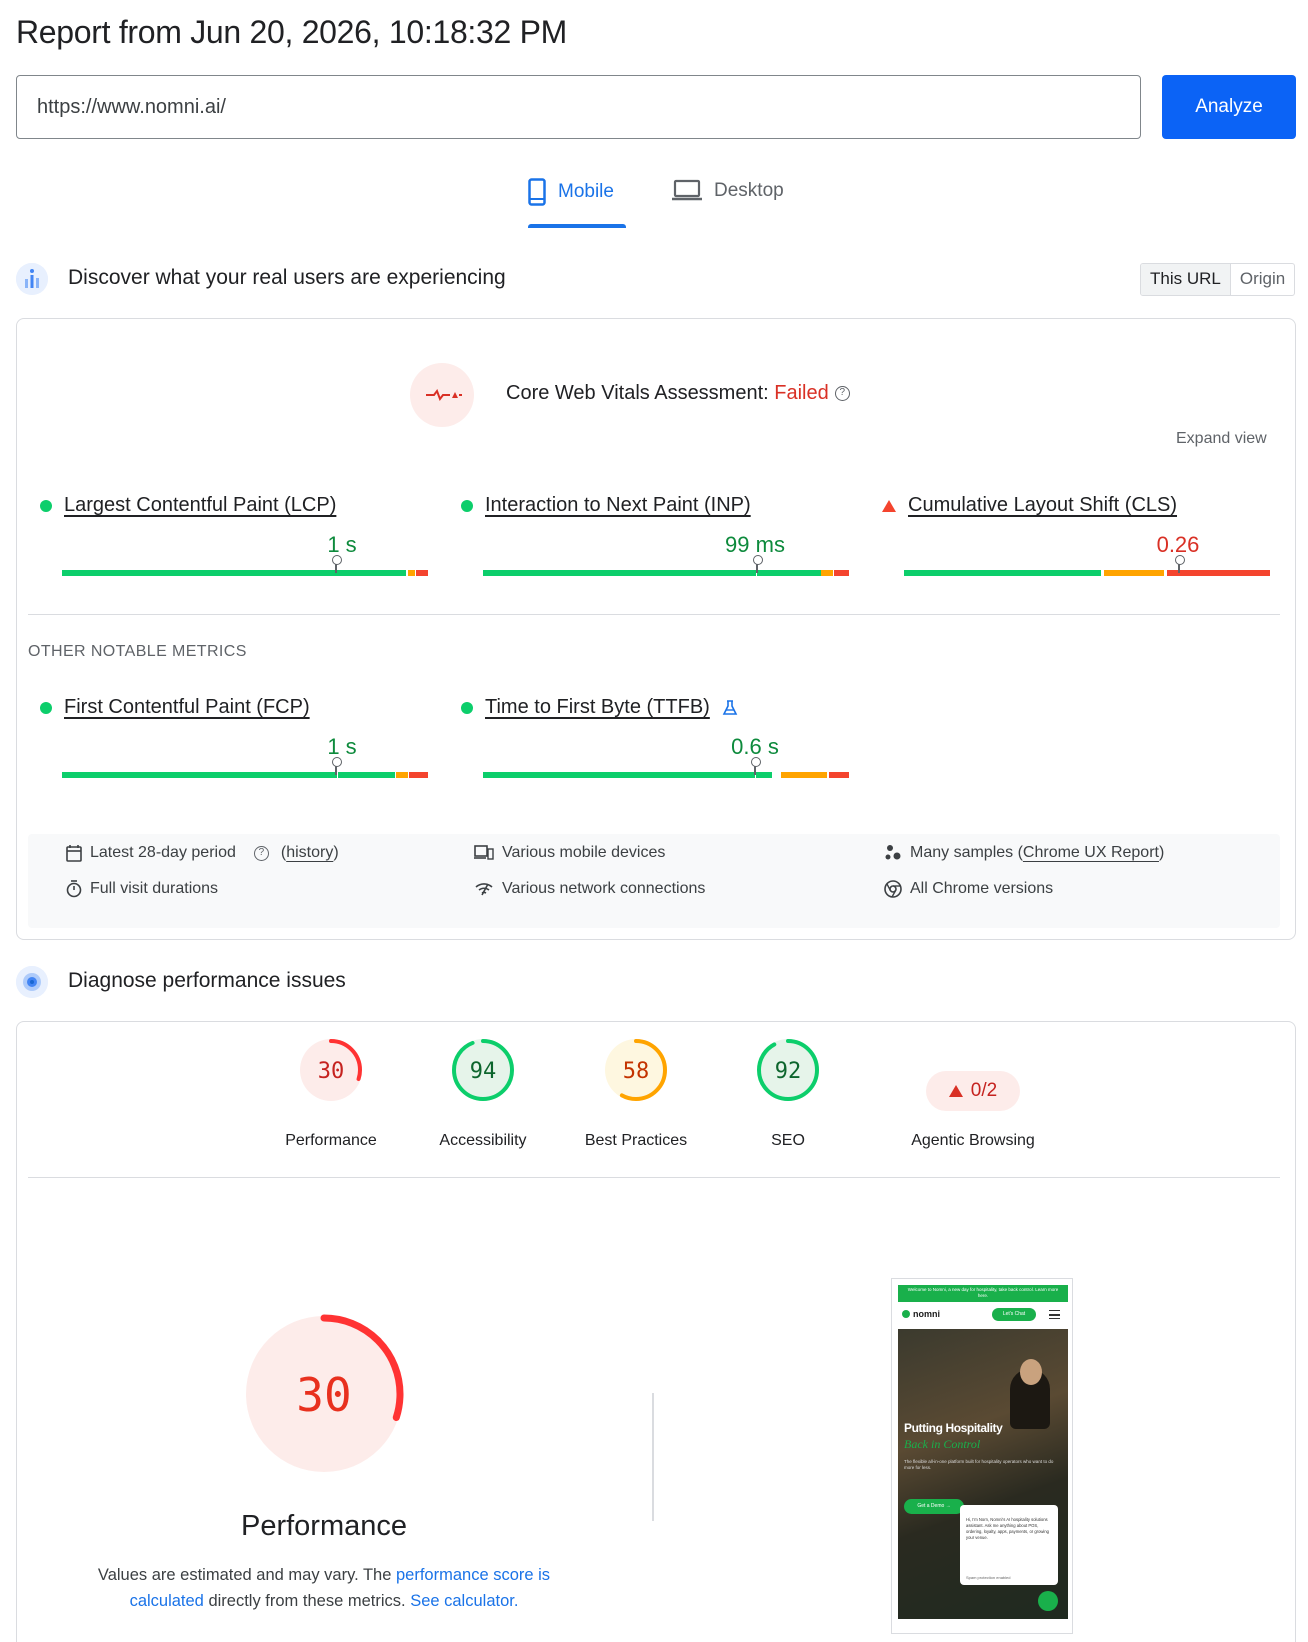 The image size is (1308, 1642). Describe the element at coordinates (926, 1314) in the screenshot. I see `screenshot-brand-name: nomni` at that location.